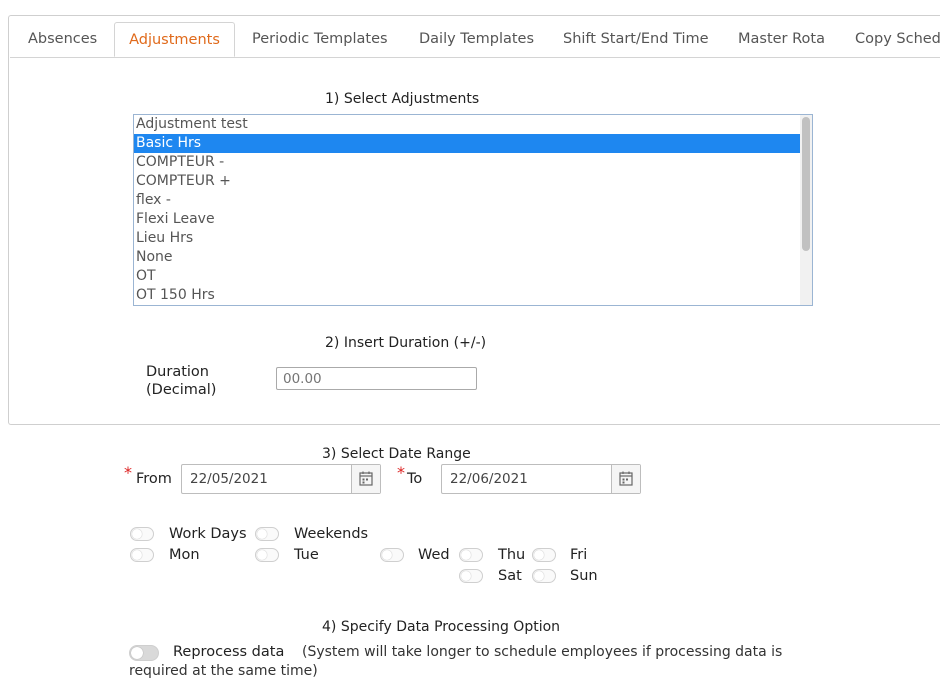 Image resolution: width=940 pixels, height=695 pixels. Describe the element at coordinates (223, 671) in the screenshot. I see `reprocess-note-line2: required at the same time)` at that location.